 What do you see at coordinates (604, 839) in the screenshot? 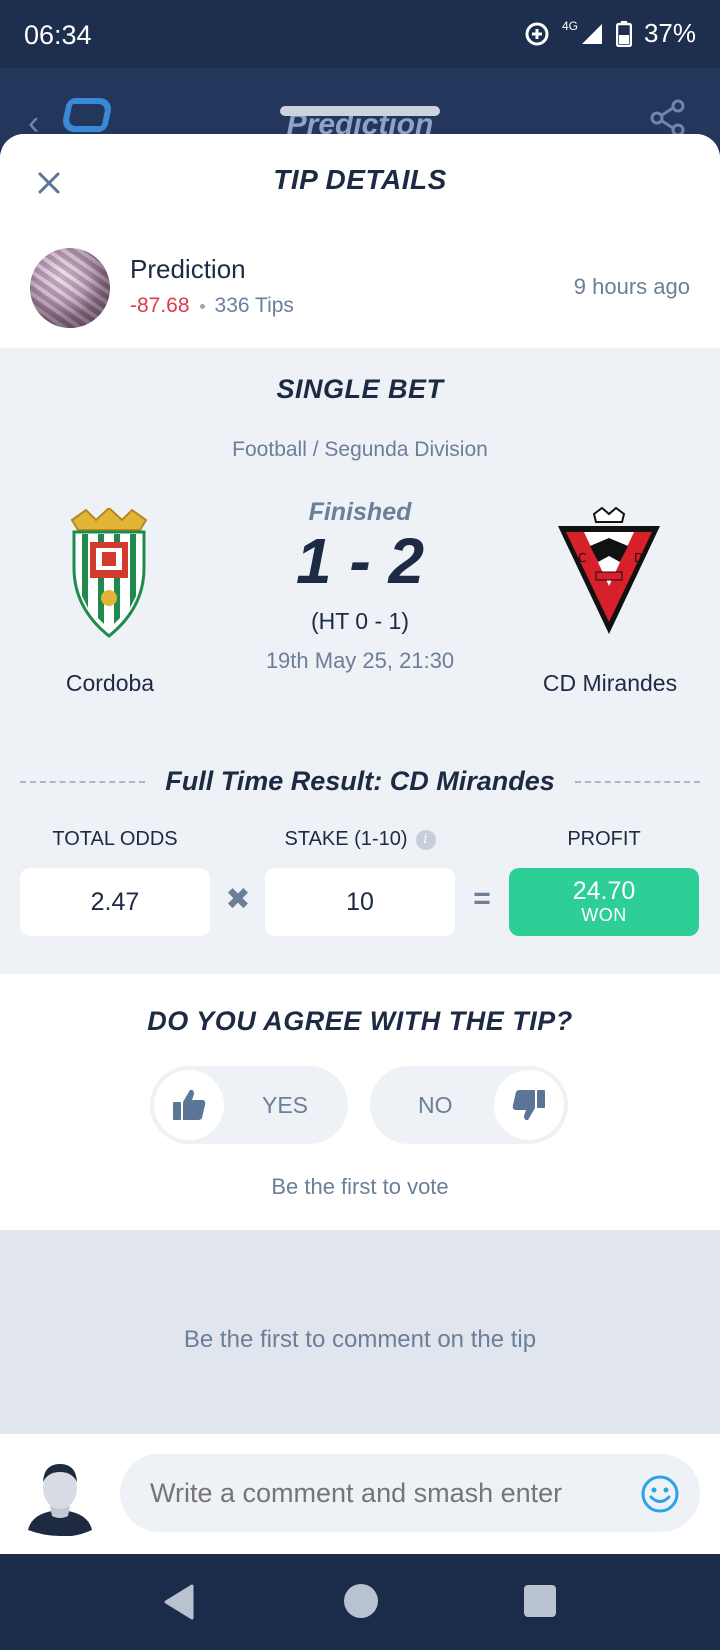
I see `profit-label: PROFIT` at bounding box center [604, 839].